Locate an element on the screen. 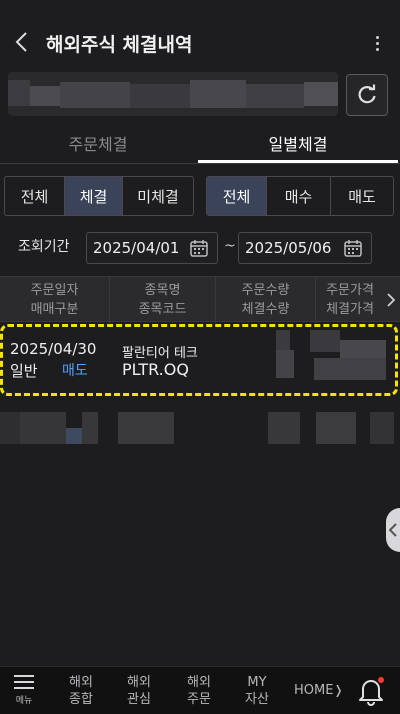 The image size is (400, 714). tab-bar: 주문체결 일별체결 is located at coordinates (200, 143).